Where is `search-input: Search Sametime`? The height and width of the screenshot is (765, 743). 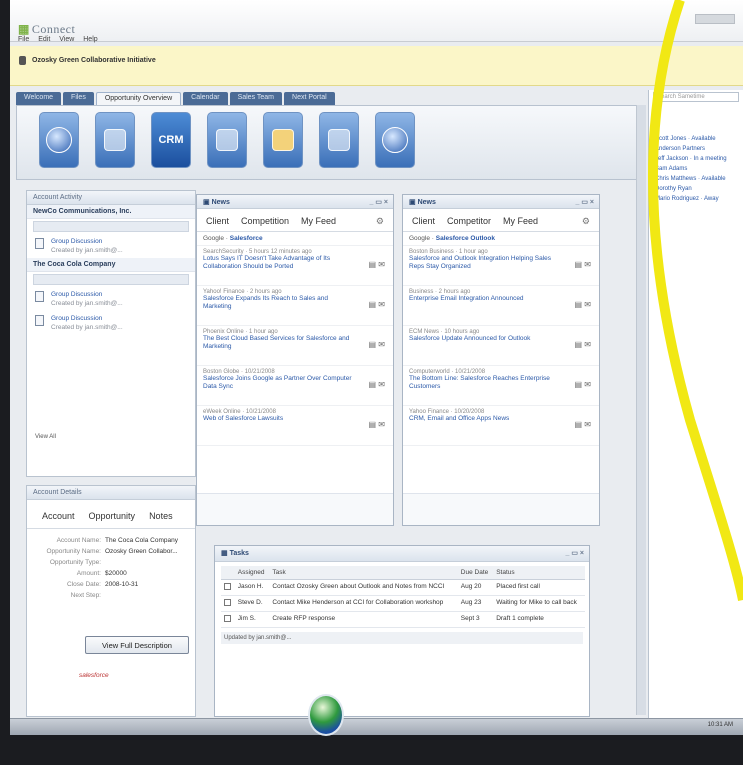 search-input: Search Sametime is located at coordinates (696, 97).